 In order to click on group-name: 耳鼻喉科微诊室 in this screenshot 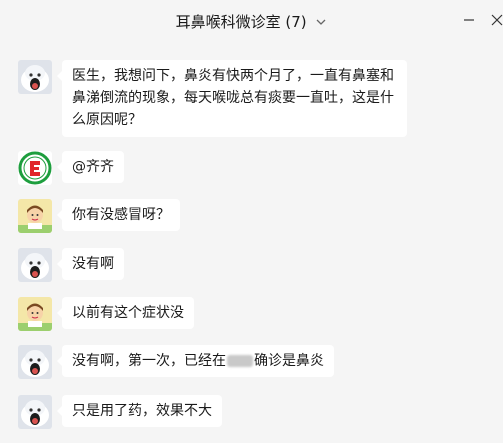, I will do `click(228, 22)`.